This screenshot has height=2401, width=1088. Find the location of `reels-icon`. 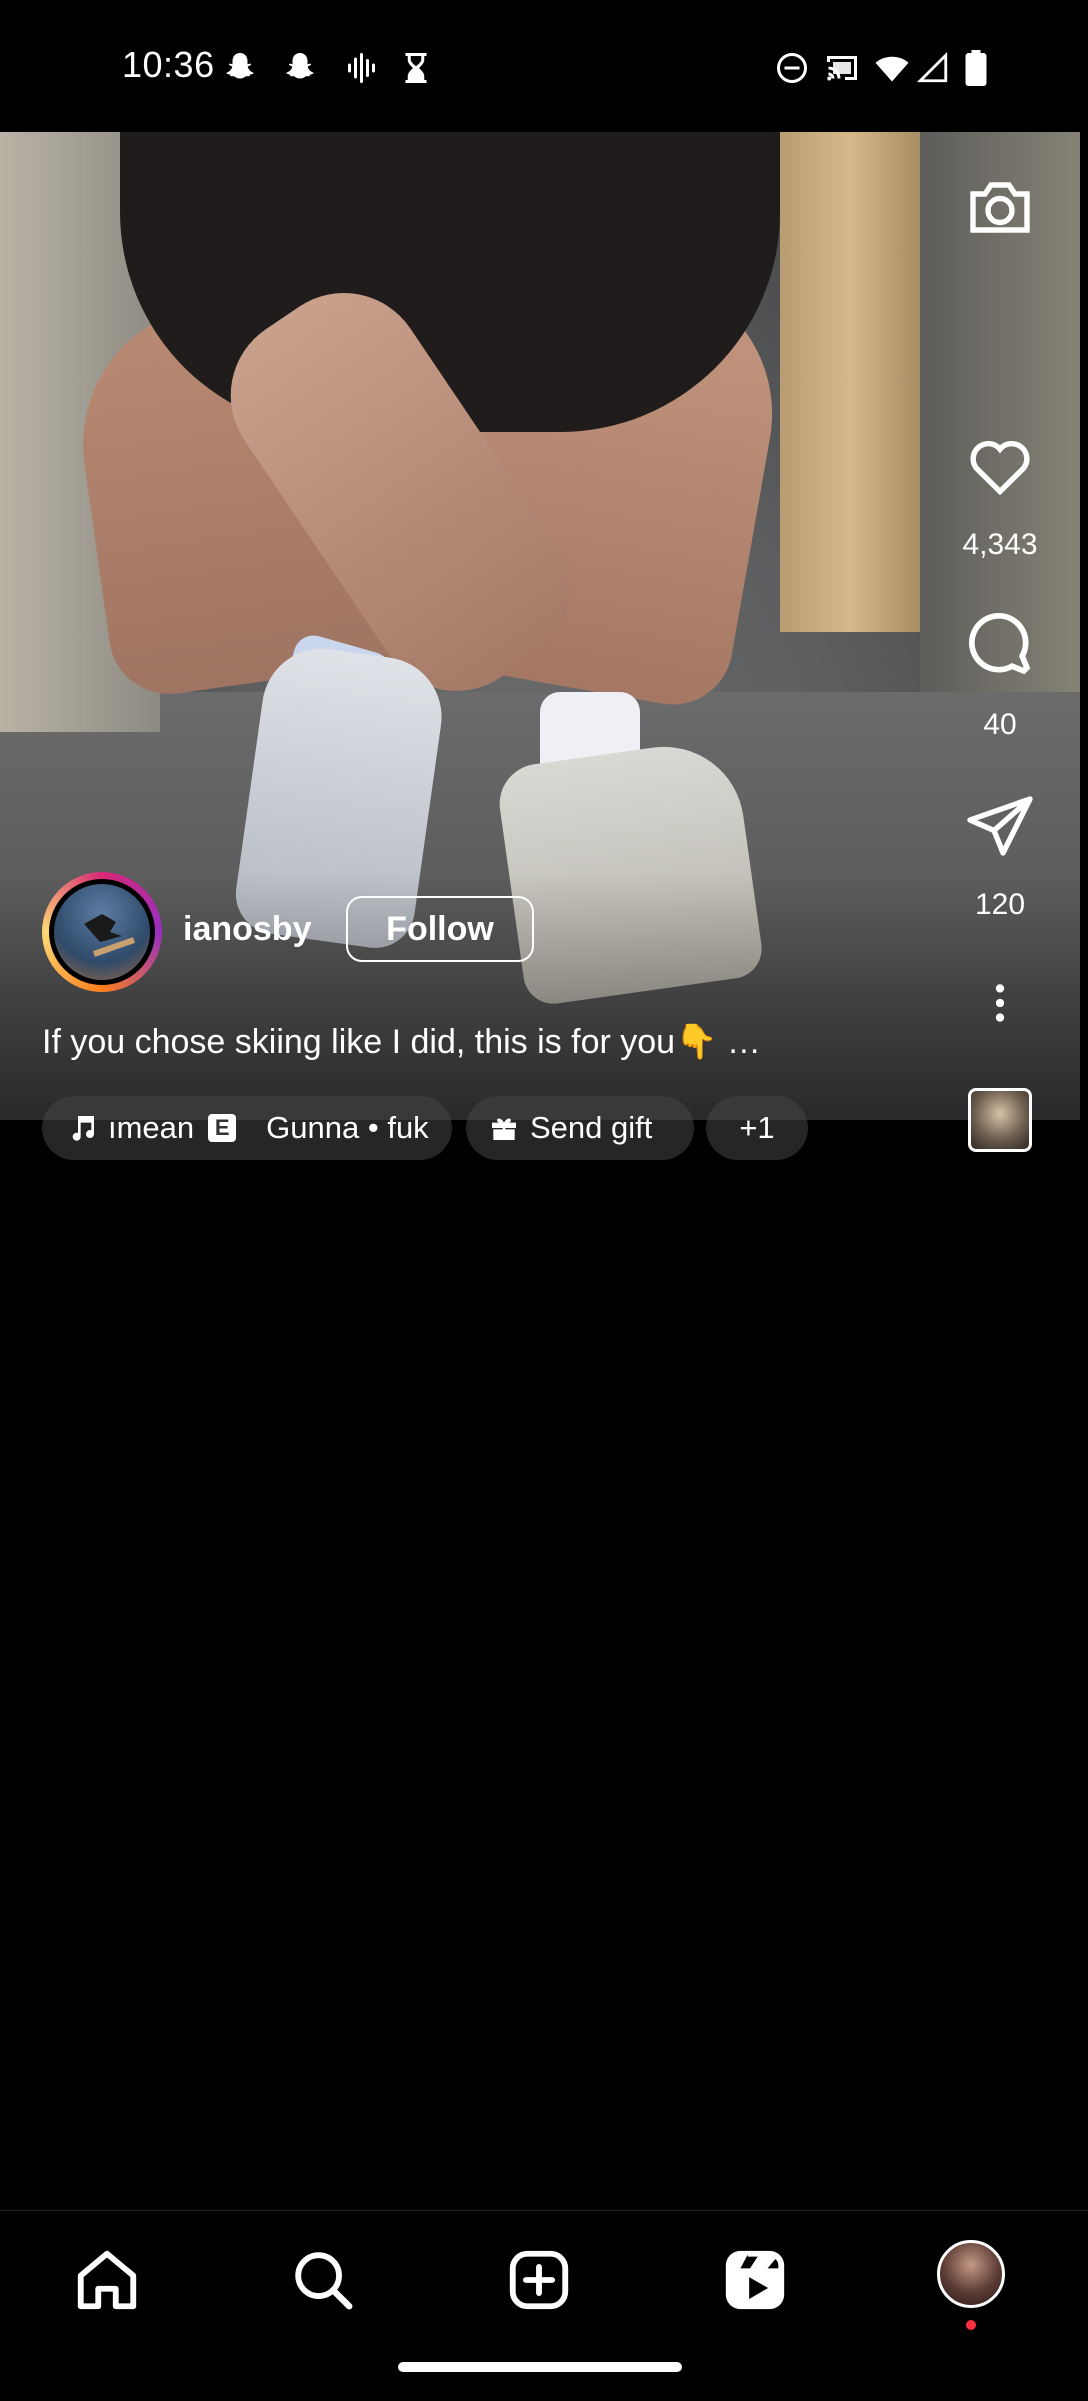

reels-icon is located at coordinates (755, 2280).